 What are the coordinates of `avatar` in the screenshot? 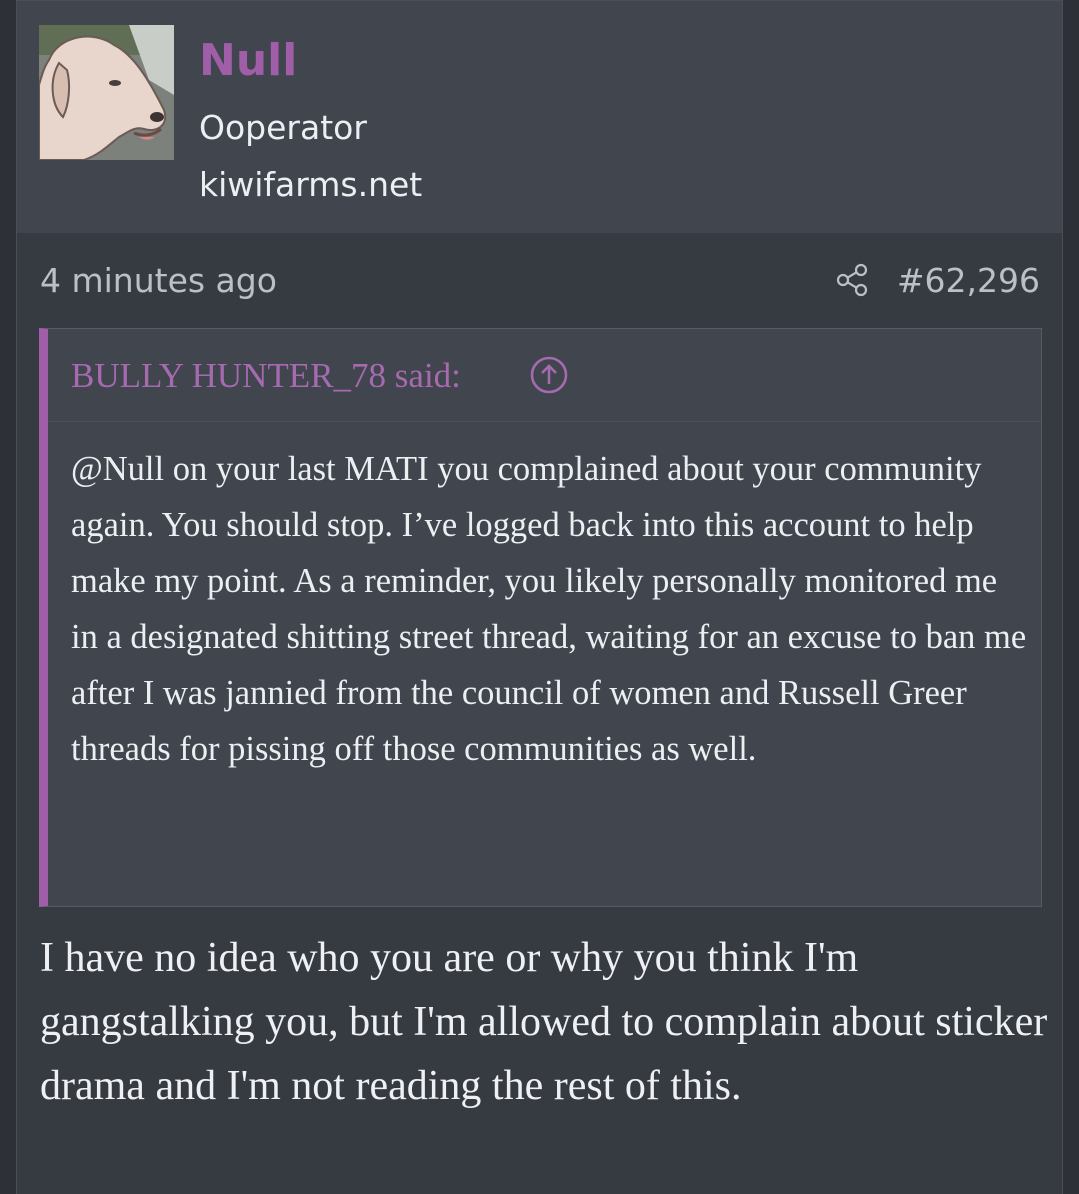 It's located at (106, 92).